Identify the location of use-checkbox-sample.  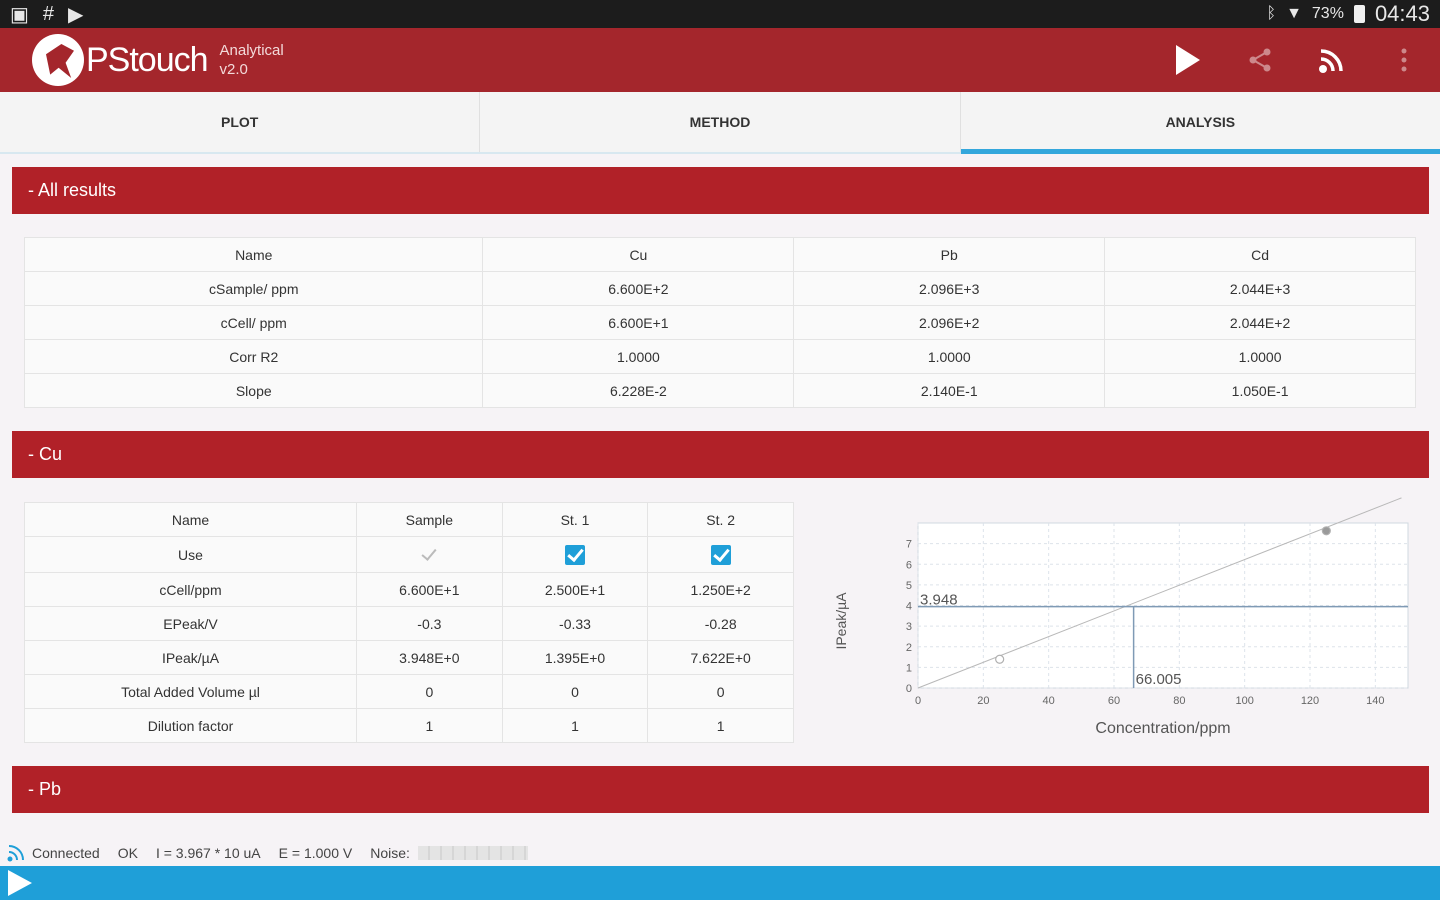
(429, 555).